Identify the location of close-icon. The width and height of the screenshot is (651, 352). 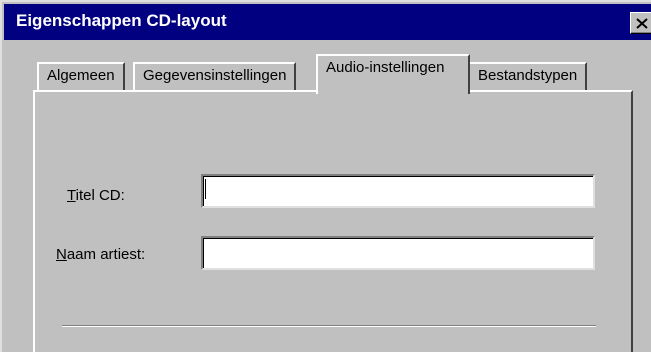
(642, 23).